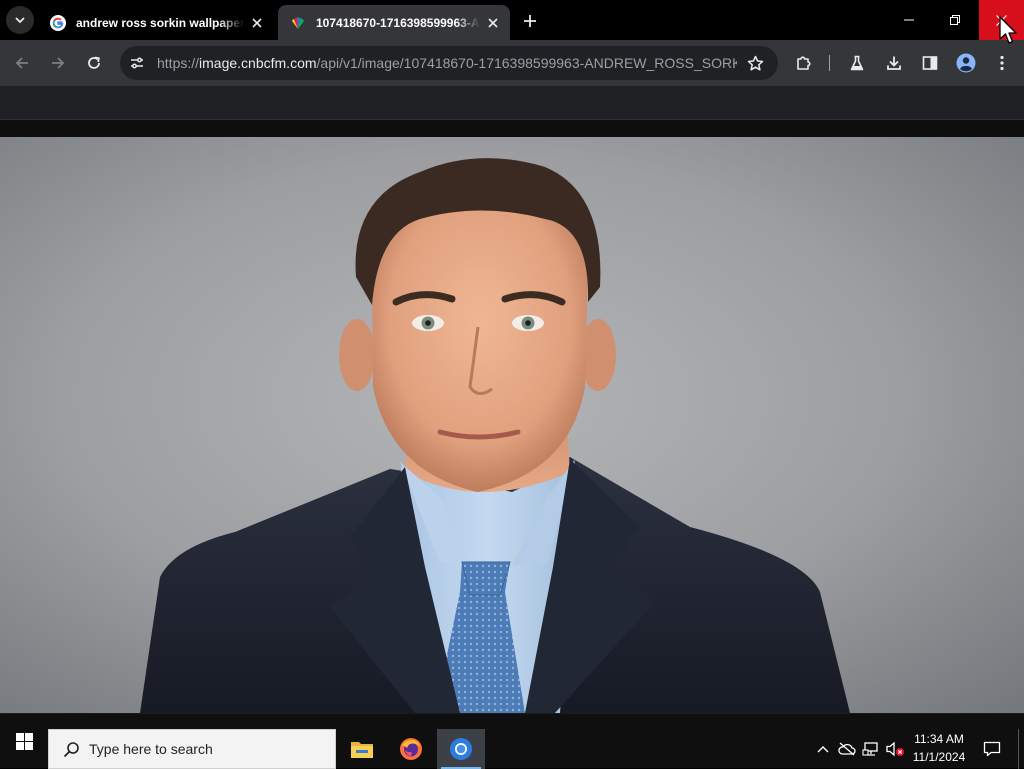  I want to click on kebab-menu-icon, so click(1002, 63).